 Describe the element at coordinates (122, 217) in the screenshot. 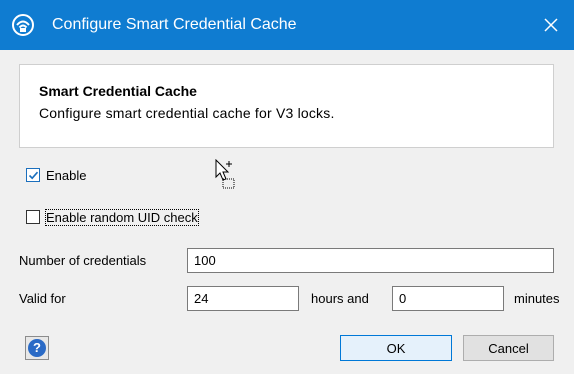

I see `random-uid-label: Enable random UID check` at that location.